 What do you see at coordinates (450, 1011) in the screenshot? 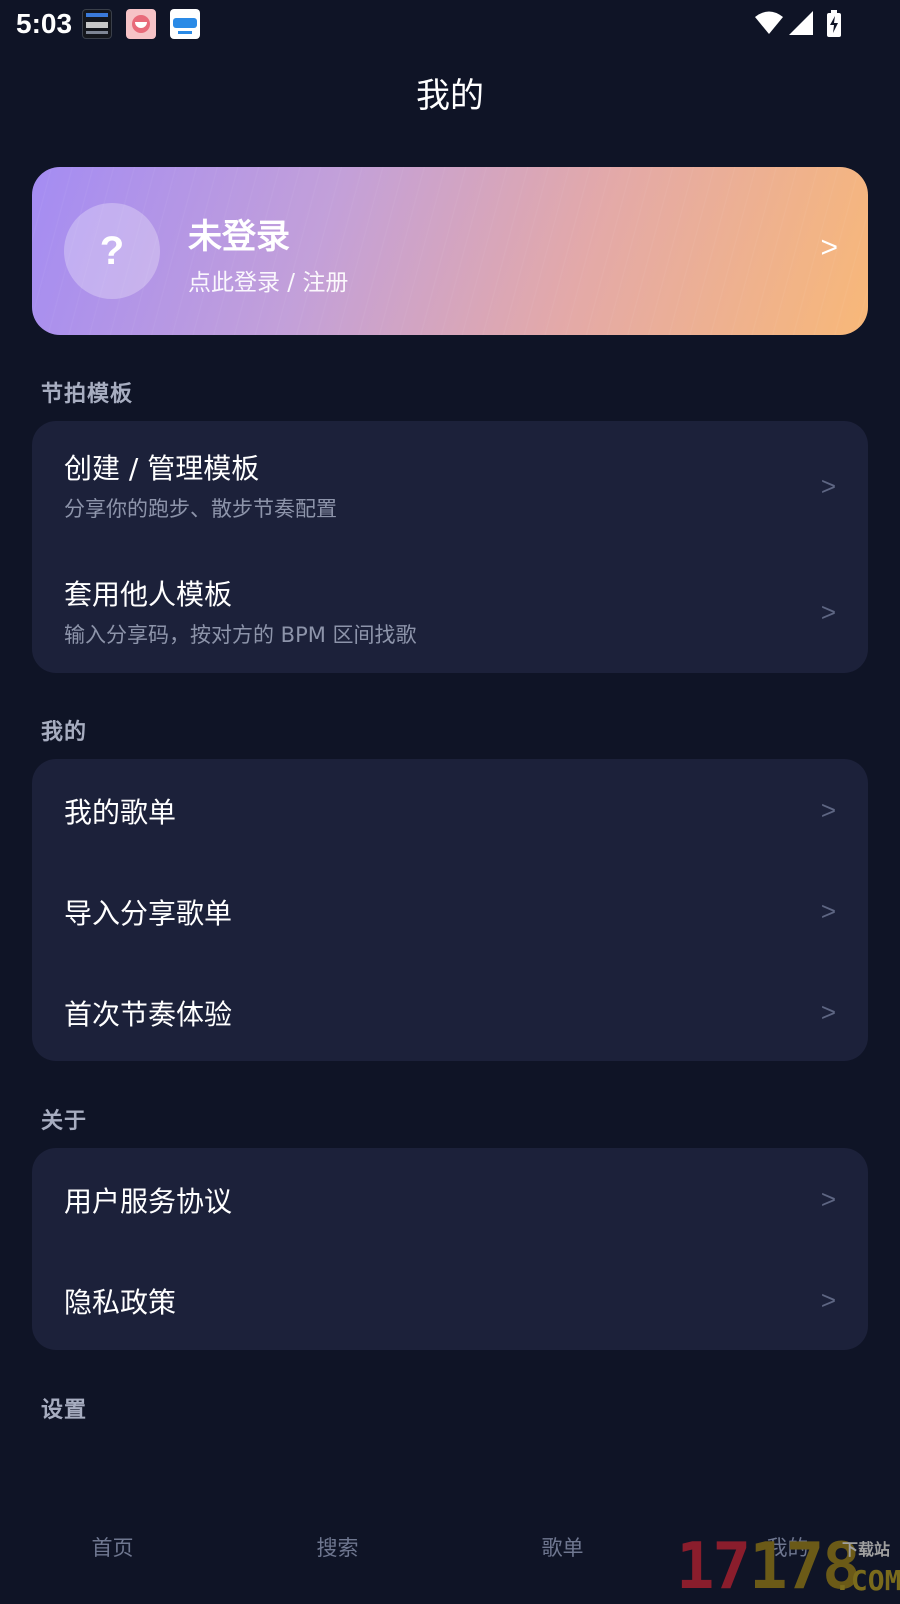
I see `list-item-first-rhythm: 首次节奏体验 >` at bounding box center [450, 1011].